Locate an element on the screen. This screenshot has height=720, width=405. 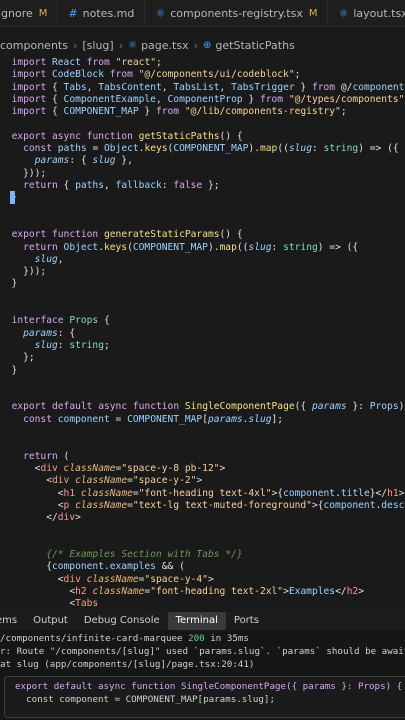
breadcrumb-symbol: getStaticPaths is located at coordinates (254, 45).